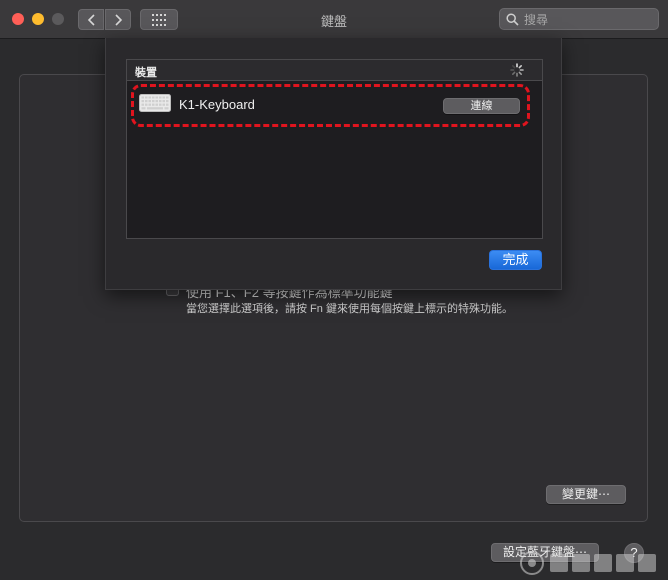  Describe the element at coordinates (586, 494) in the screenshot. I see `modifier-keys-button: 變更鍵⋯` at that location.